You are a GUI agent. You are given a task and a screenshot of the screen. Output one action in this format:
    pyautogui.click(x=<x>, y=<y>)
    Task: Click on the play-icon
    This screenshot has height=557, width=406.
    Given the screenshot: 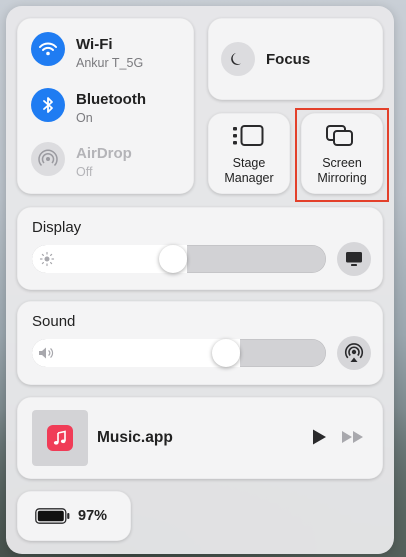 What is the action you would take?
    pyautogui.click(x=319, y=439)
    